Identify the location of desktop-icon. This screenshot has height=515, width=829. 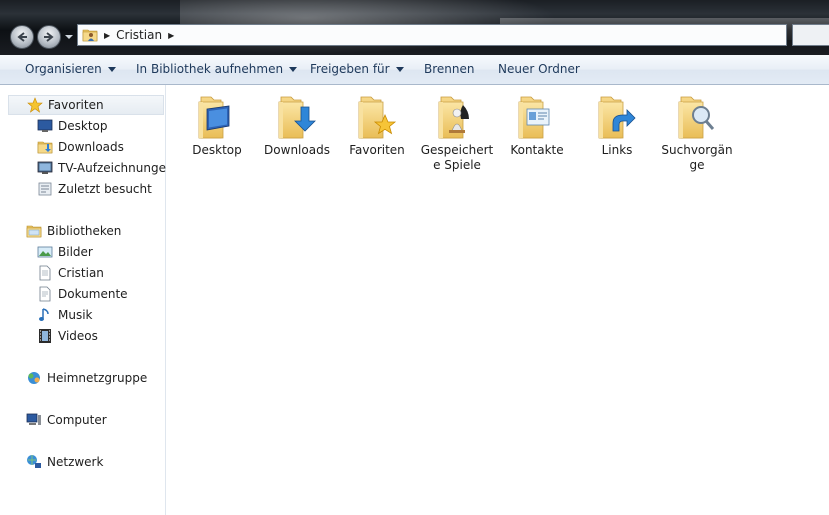
(45, 125).